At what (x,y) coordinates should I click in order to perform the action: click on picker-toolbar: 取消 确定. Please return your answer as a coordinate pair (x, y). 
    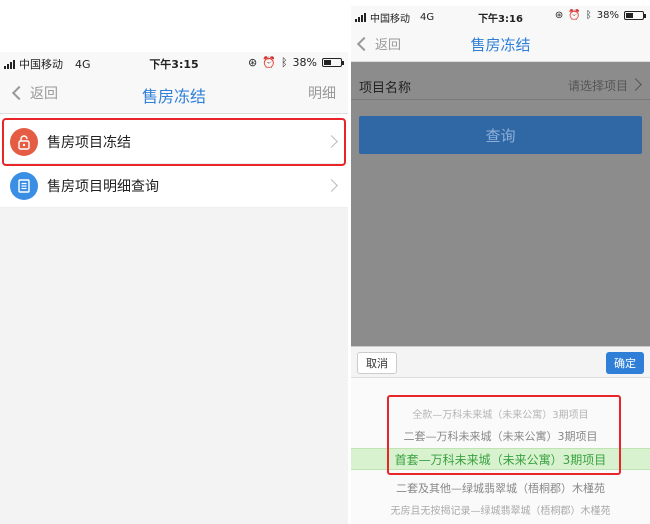
    Looking at the image, I should click on (500, 362).